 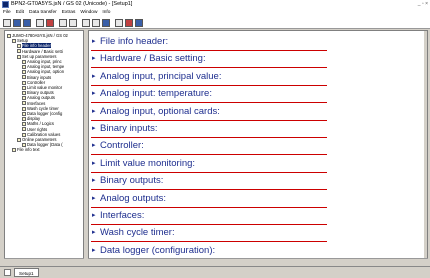 What do you see at coordinates (73, 23) in the screenshot?
I see `redo-icon` at bounding box center [73, 23].